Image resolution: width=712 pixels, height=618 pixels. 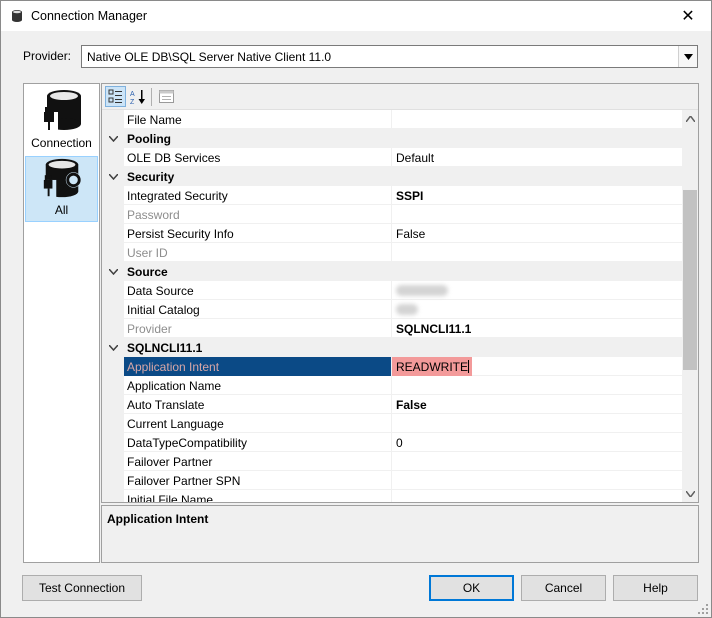 I want to click on property-pages-button, so click(x=166, y=96).